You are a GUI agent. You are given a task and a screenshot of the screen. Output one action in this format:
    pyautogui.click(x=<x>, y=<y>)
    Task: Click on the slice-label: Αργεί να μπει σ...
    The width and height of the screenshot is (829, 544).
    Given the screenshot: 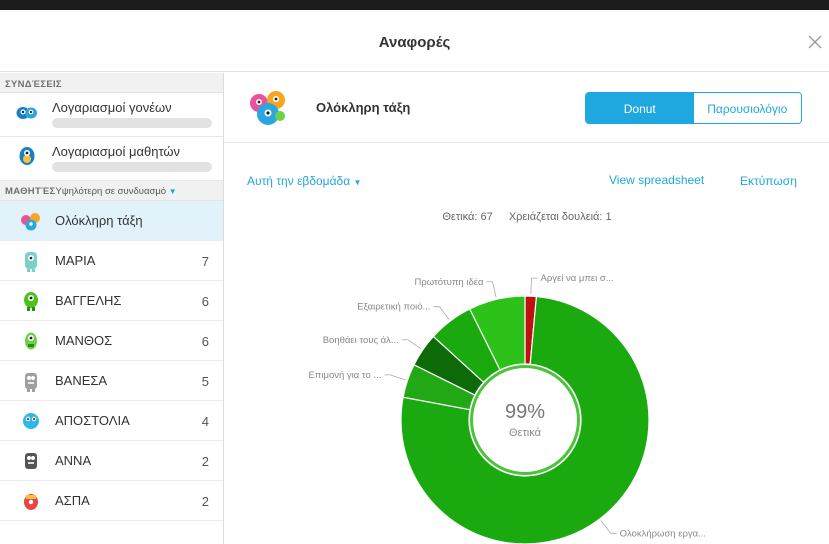 What is the action you would take?
    pyautogui.click(x=577, y=278)
    